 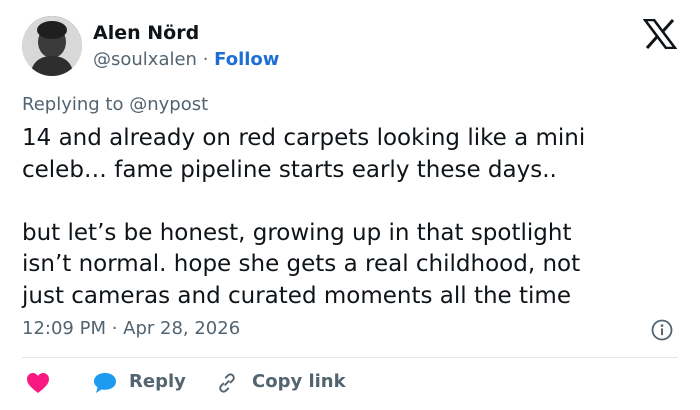 I want to click on x-logo-icon, so click(x=660, y=34).